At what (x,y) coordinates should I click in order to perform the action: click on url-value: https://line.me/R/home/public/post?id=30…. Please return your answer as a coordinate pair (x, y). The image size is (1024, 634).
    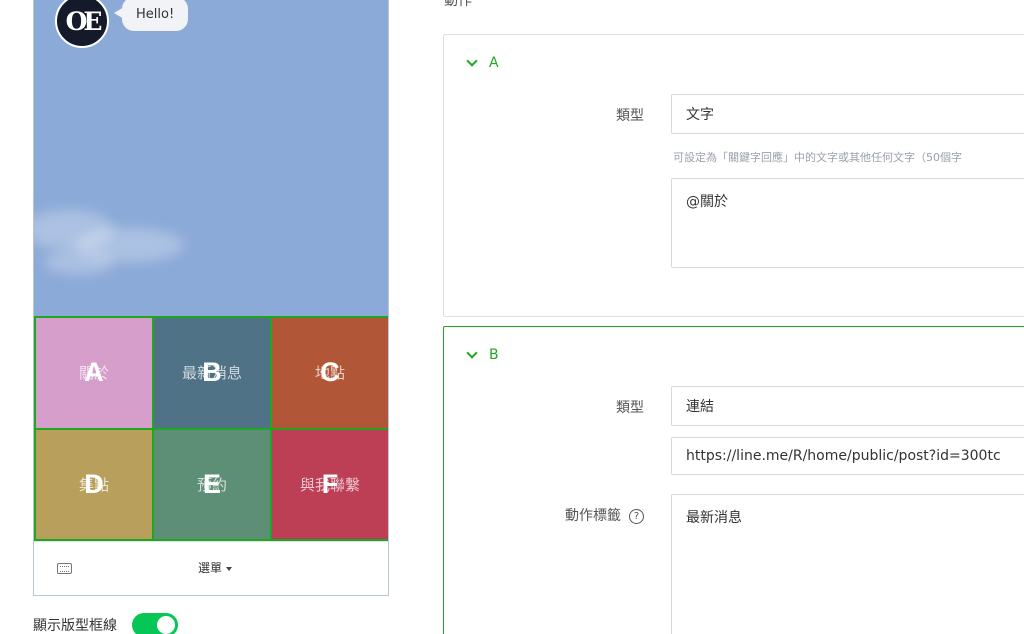
    Looking at the image, I should click on (843, 456).